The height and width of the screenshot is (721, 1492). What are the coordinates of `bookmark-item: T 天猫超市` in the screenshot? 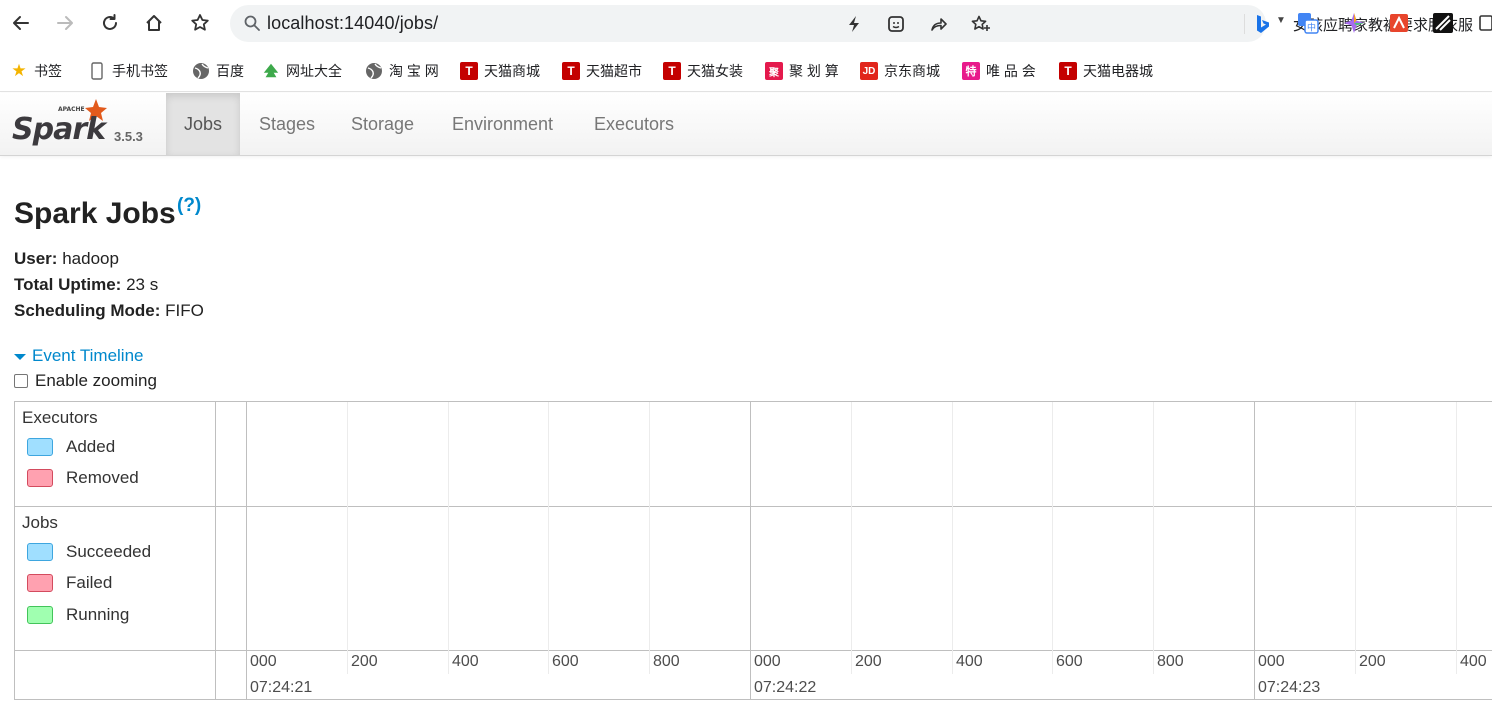 It's located at (602, 71).